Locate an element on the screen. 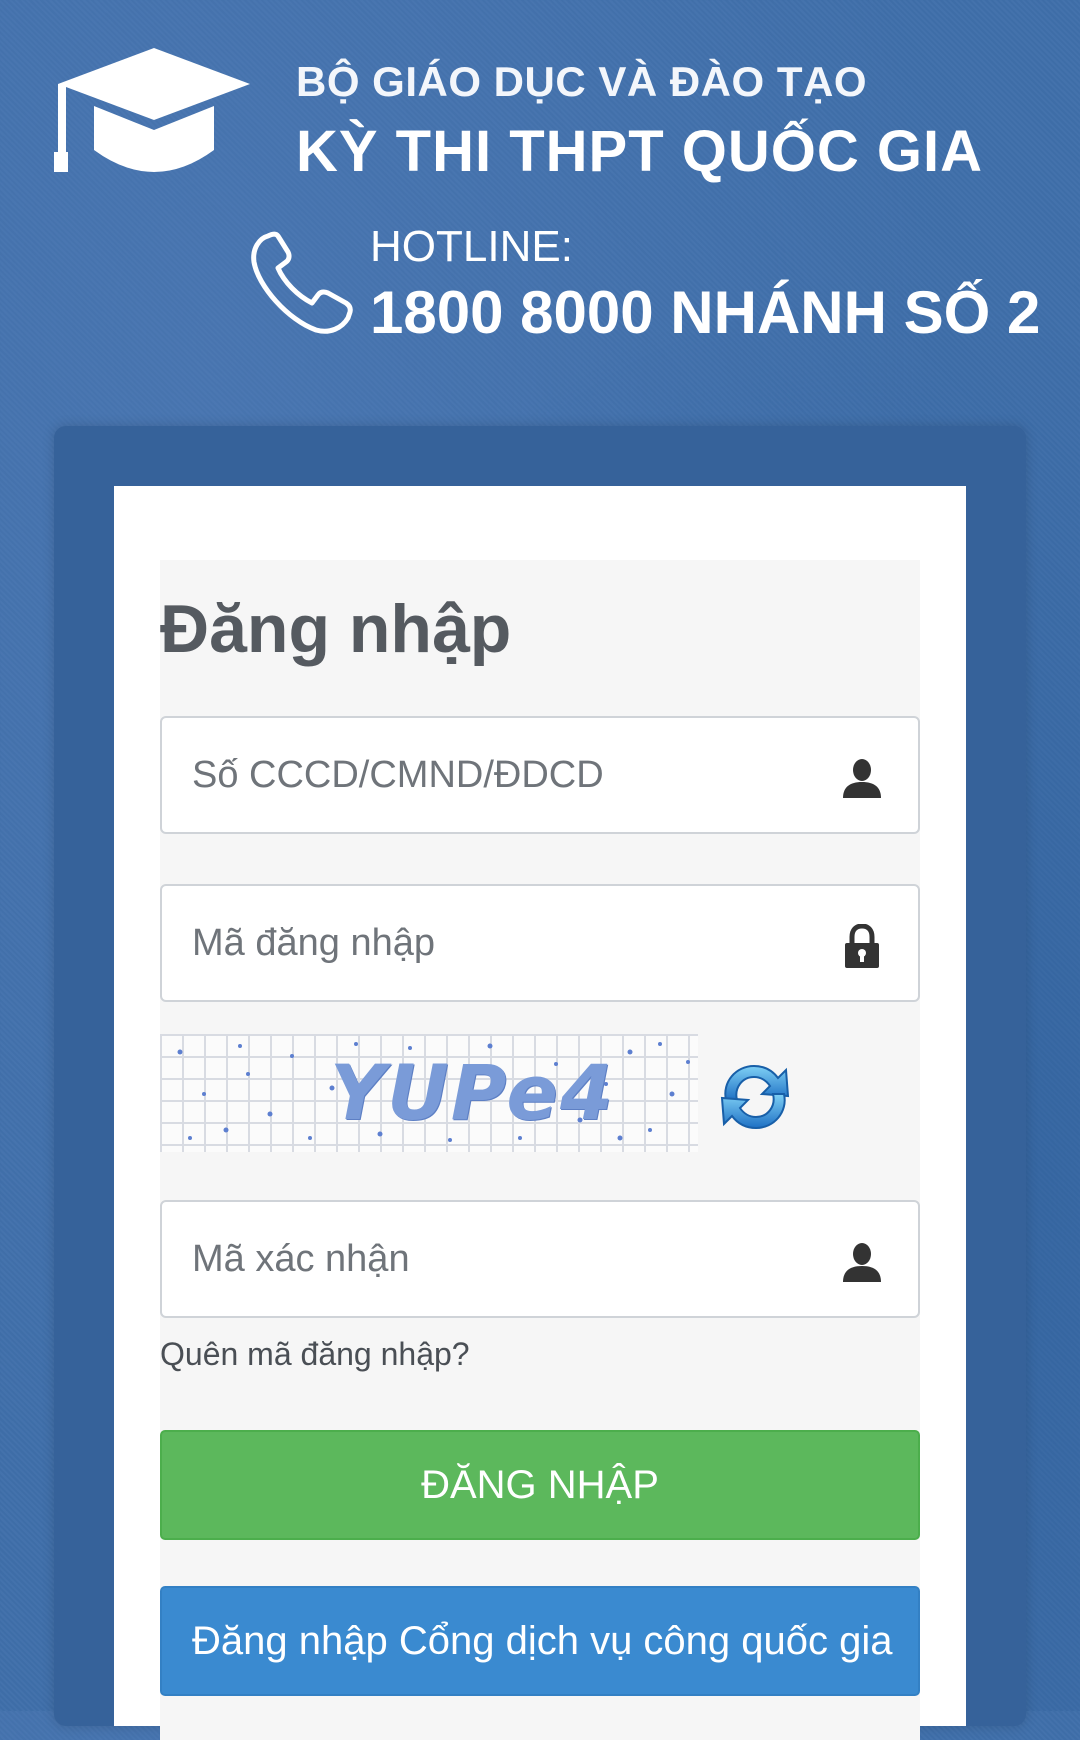  national-portal-login-button: Đăng nhập Cổng dịch vụ công quốc gia is located at coordinates (540, 1641).